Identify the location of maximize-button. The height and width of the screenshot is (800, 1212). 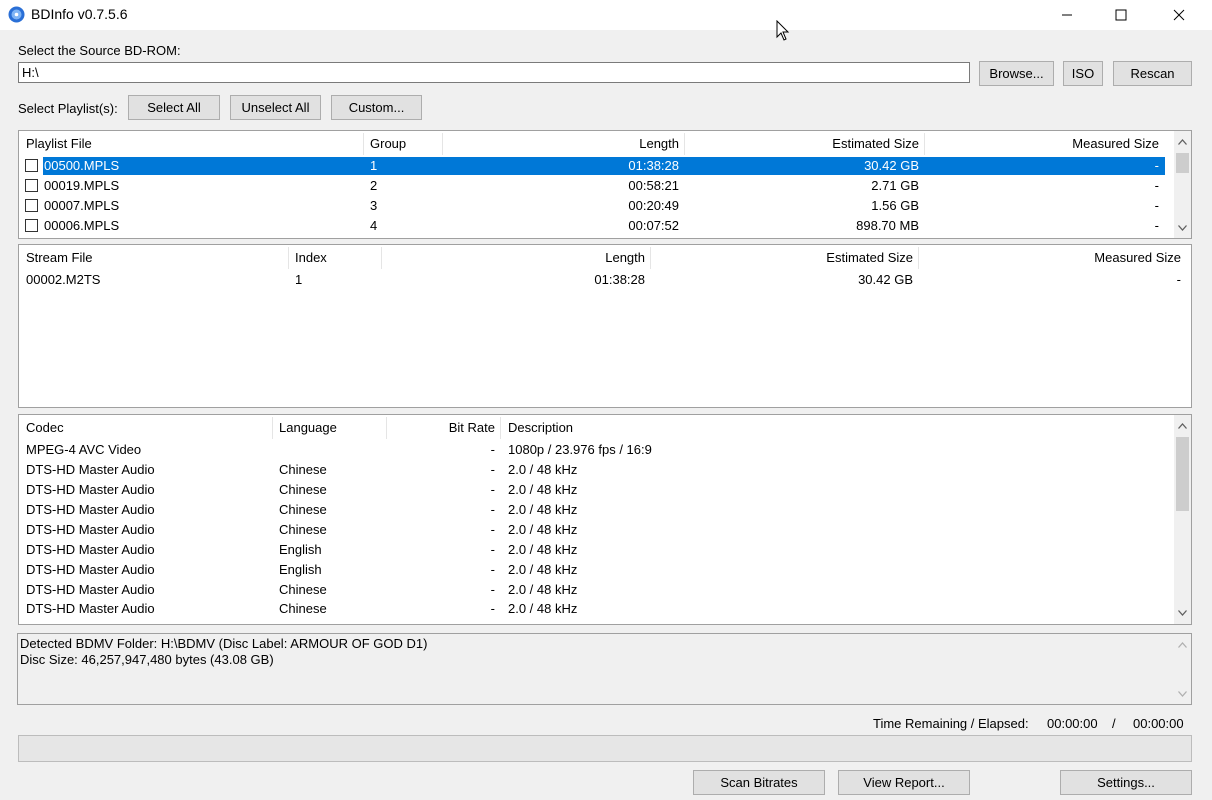
(1121, 15).